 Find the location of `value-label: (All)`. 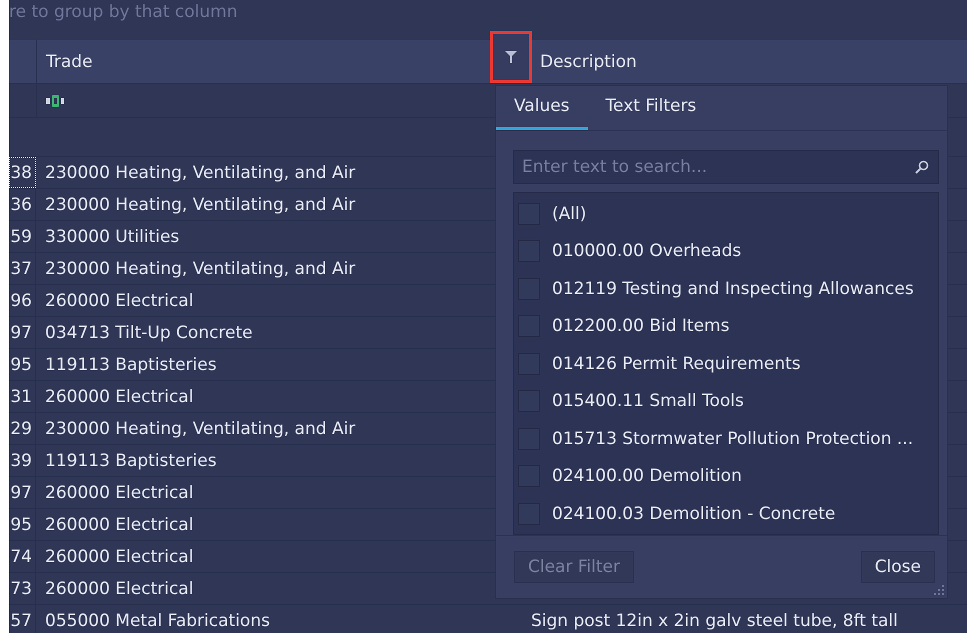

value-label: (All) is located at coordinates (569, 214).